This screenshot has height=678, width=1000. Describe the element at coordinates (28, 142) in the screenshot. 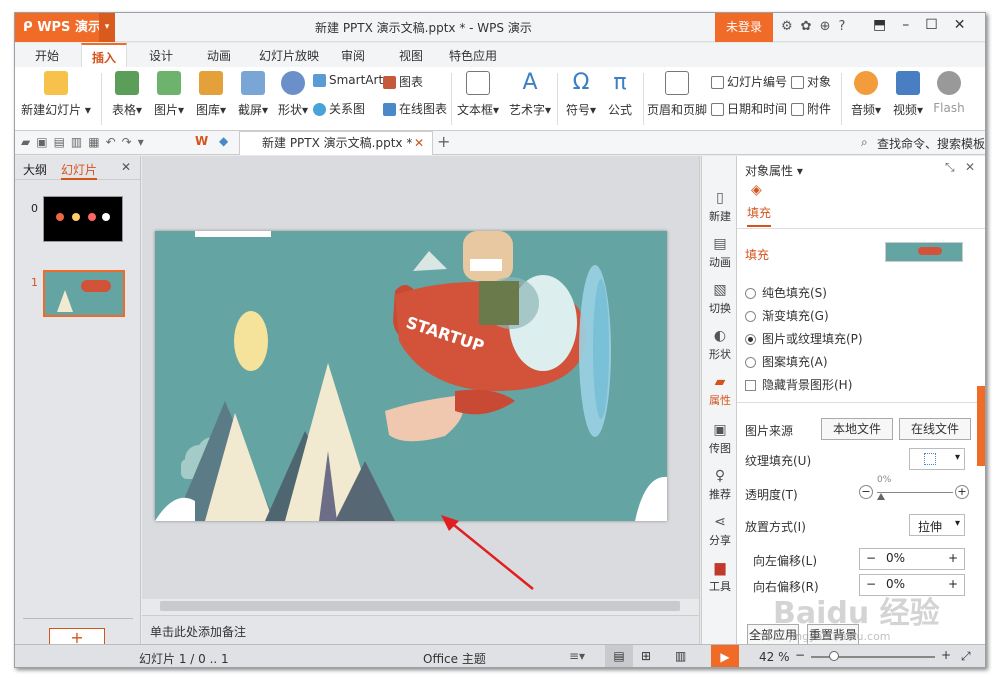

I see `open-icon: ▰` at that location.